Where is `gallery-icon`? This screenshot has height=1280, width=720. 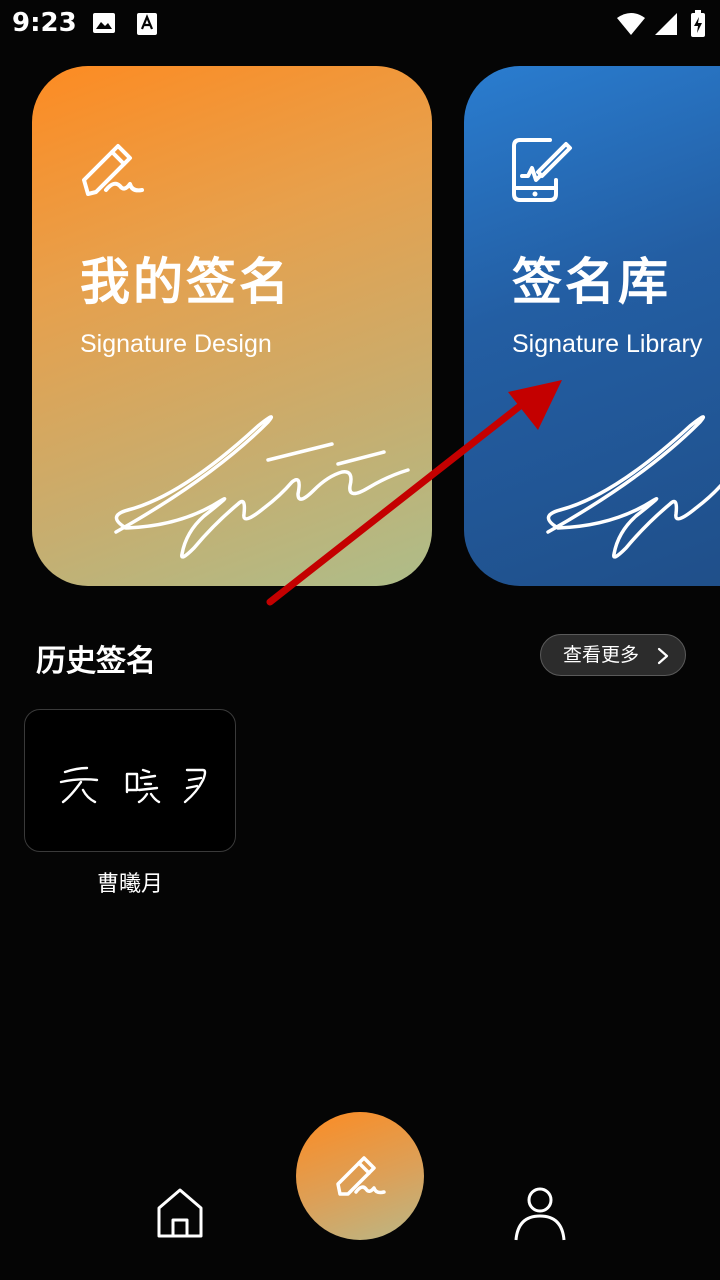 gallery-icon is located at coordinates (104, 23).